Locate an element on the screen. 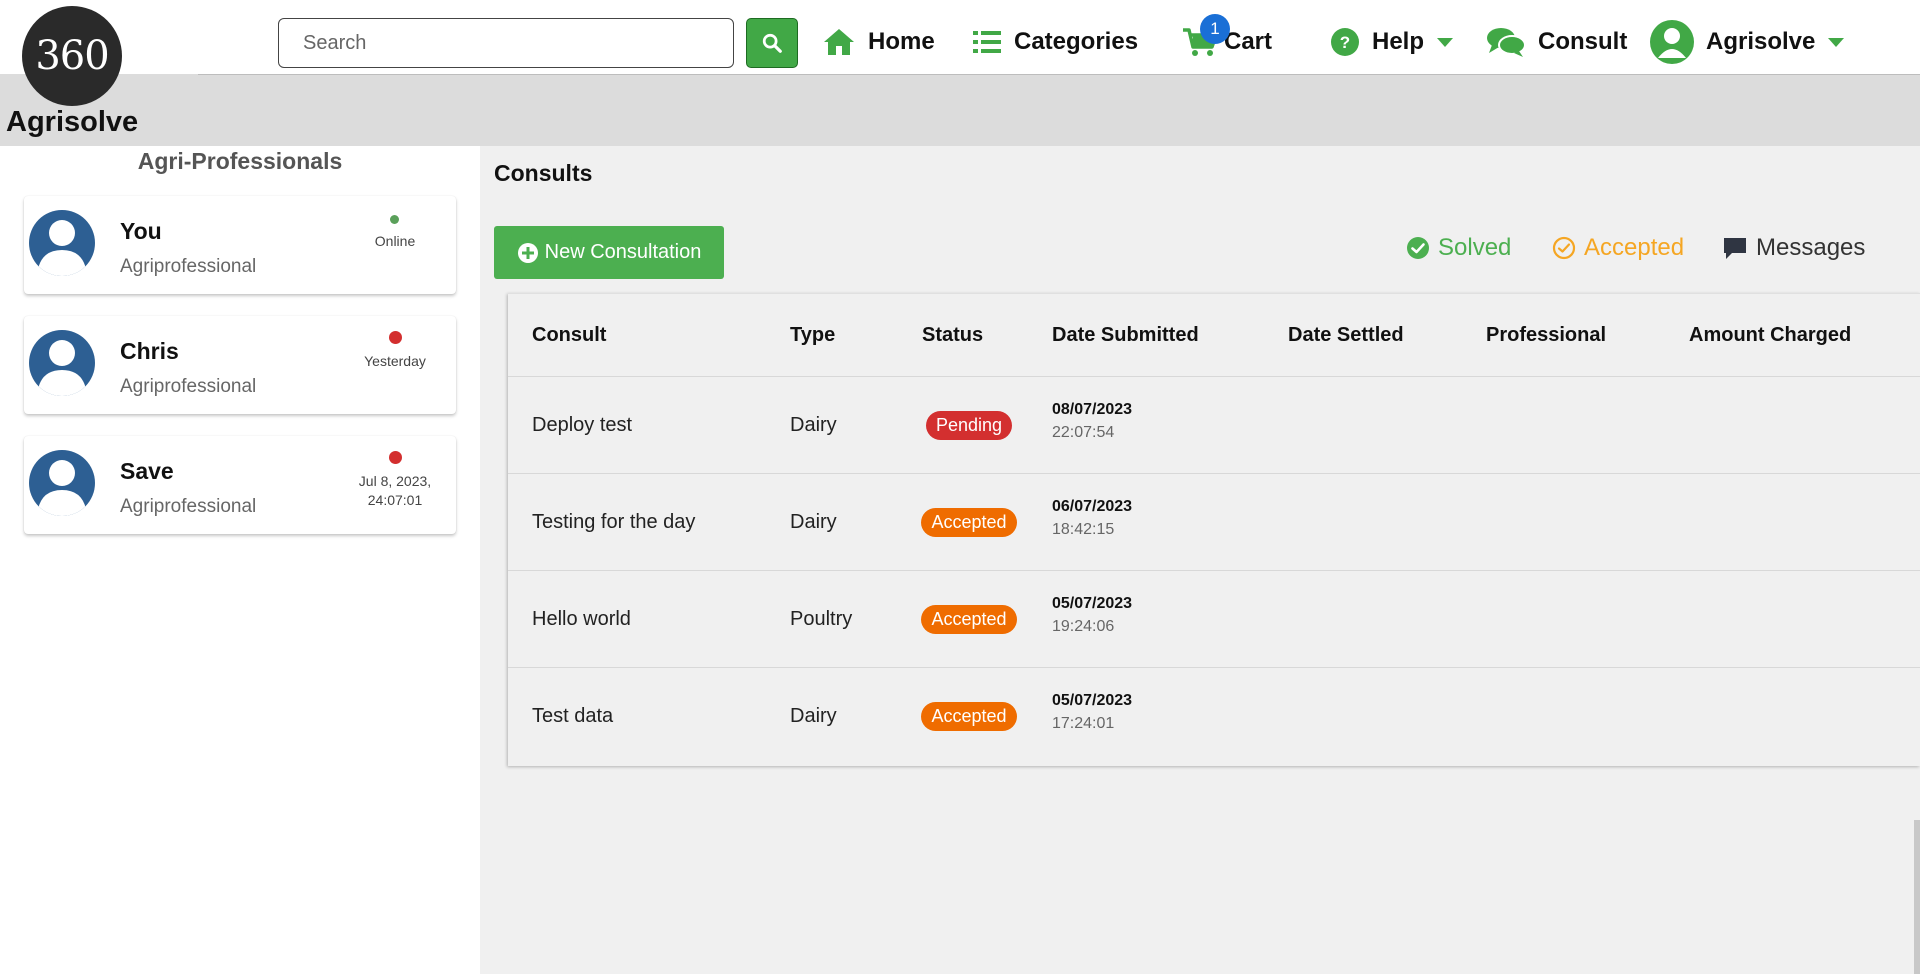  nav-categories-label: Categories is located at coordinates (1076, 41).